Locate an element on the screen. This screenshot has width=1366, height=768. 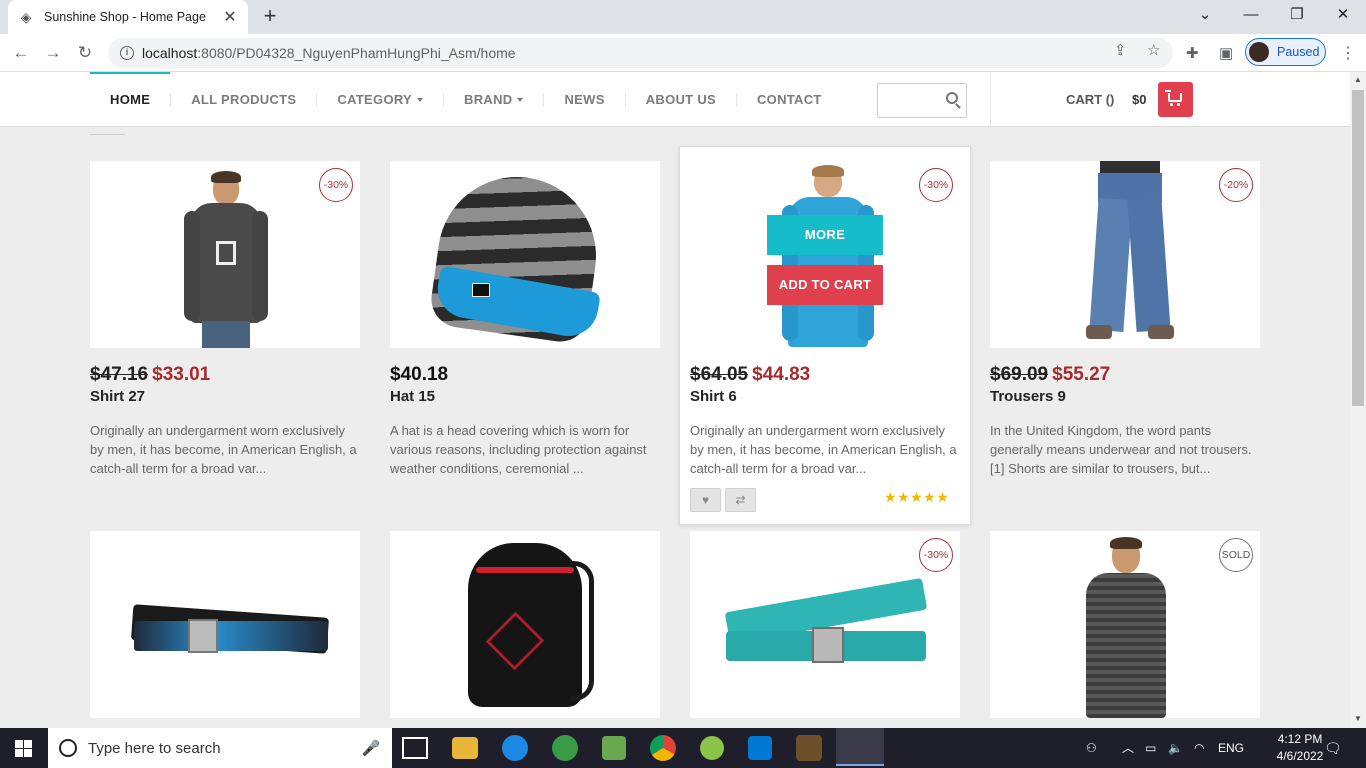
more-button: MORE is located at coordinates (825, 235).